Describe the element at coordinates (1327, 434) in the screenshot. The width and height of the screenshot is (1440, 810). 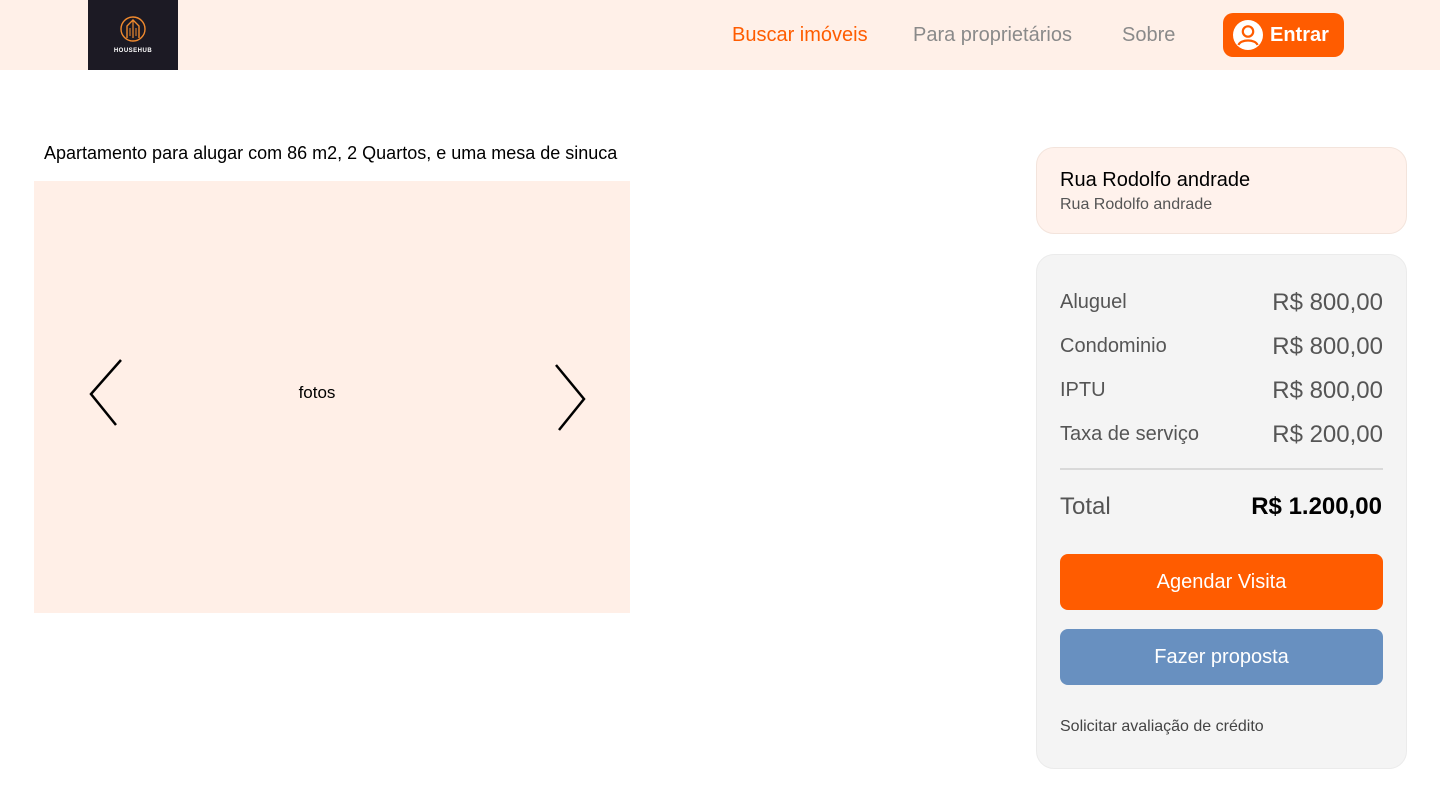
I see `price-value: R$ 200,00` at that location.